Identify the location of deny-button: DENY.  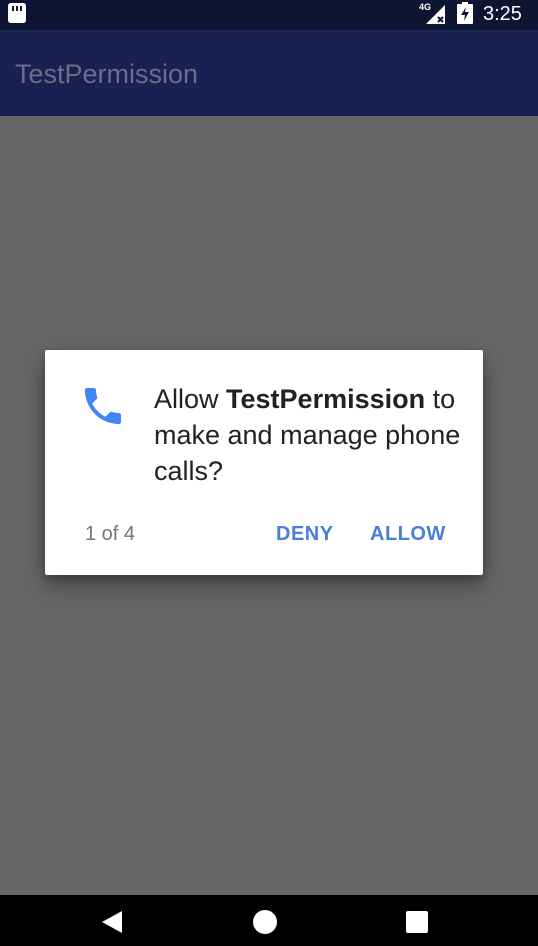
(305, 534).